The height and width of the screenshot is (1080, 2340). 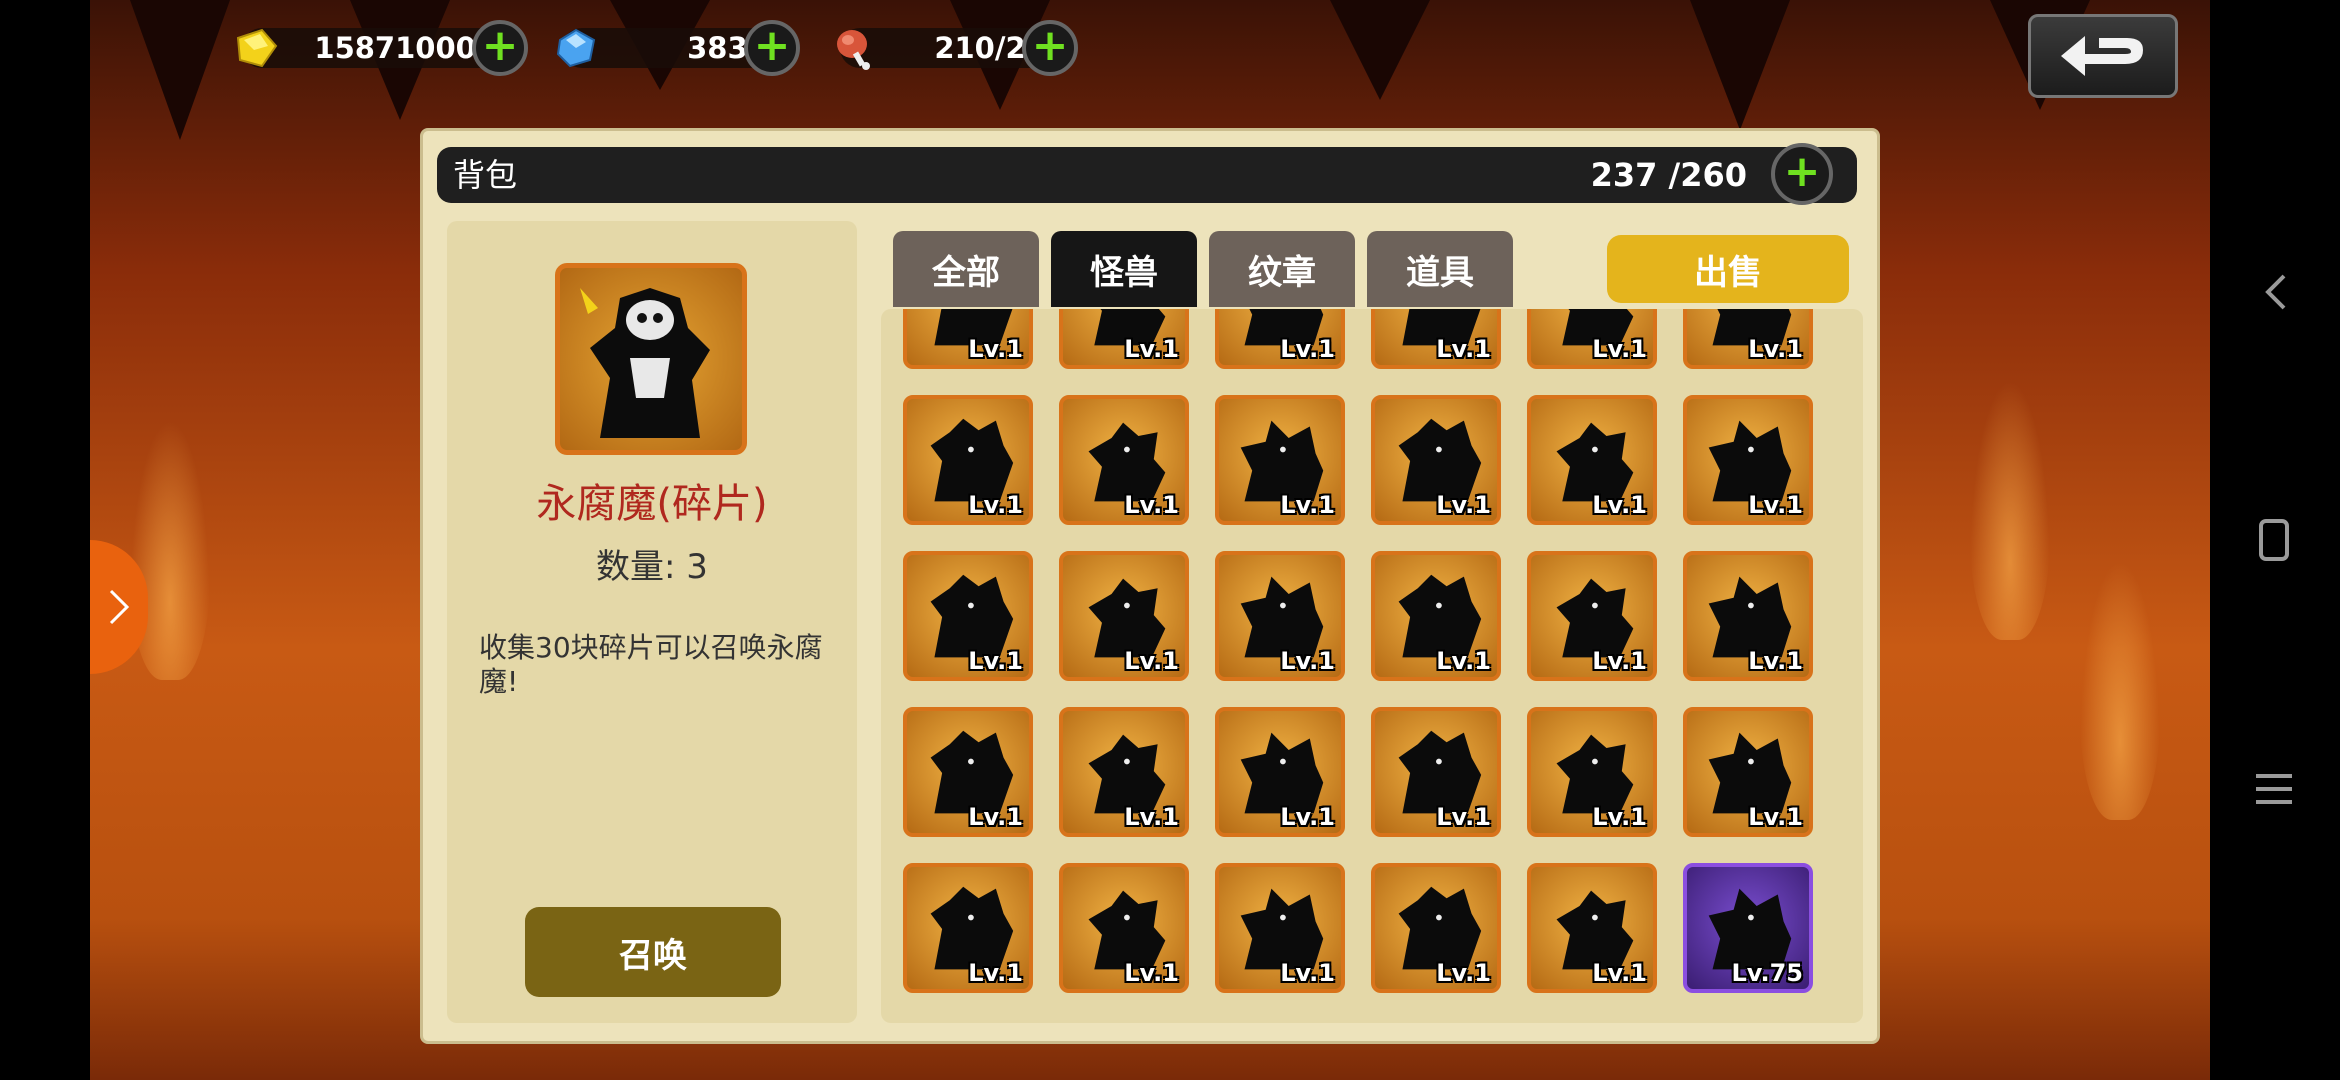 What do you see at coordinates (1668, 175) in the screenshot?
I see `inventory-capacity: 237 /260` at bounding box center [1668, 175].